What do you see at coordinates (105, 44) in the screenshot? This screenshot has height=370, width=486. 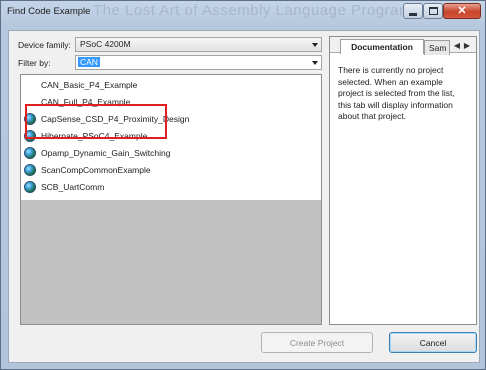 I see `device-family-value: PSoC 4200M` at bounding box center [105, 44].